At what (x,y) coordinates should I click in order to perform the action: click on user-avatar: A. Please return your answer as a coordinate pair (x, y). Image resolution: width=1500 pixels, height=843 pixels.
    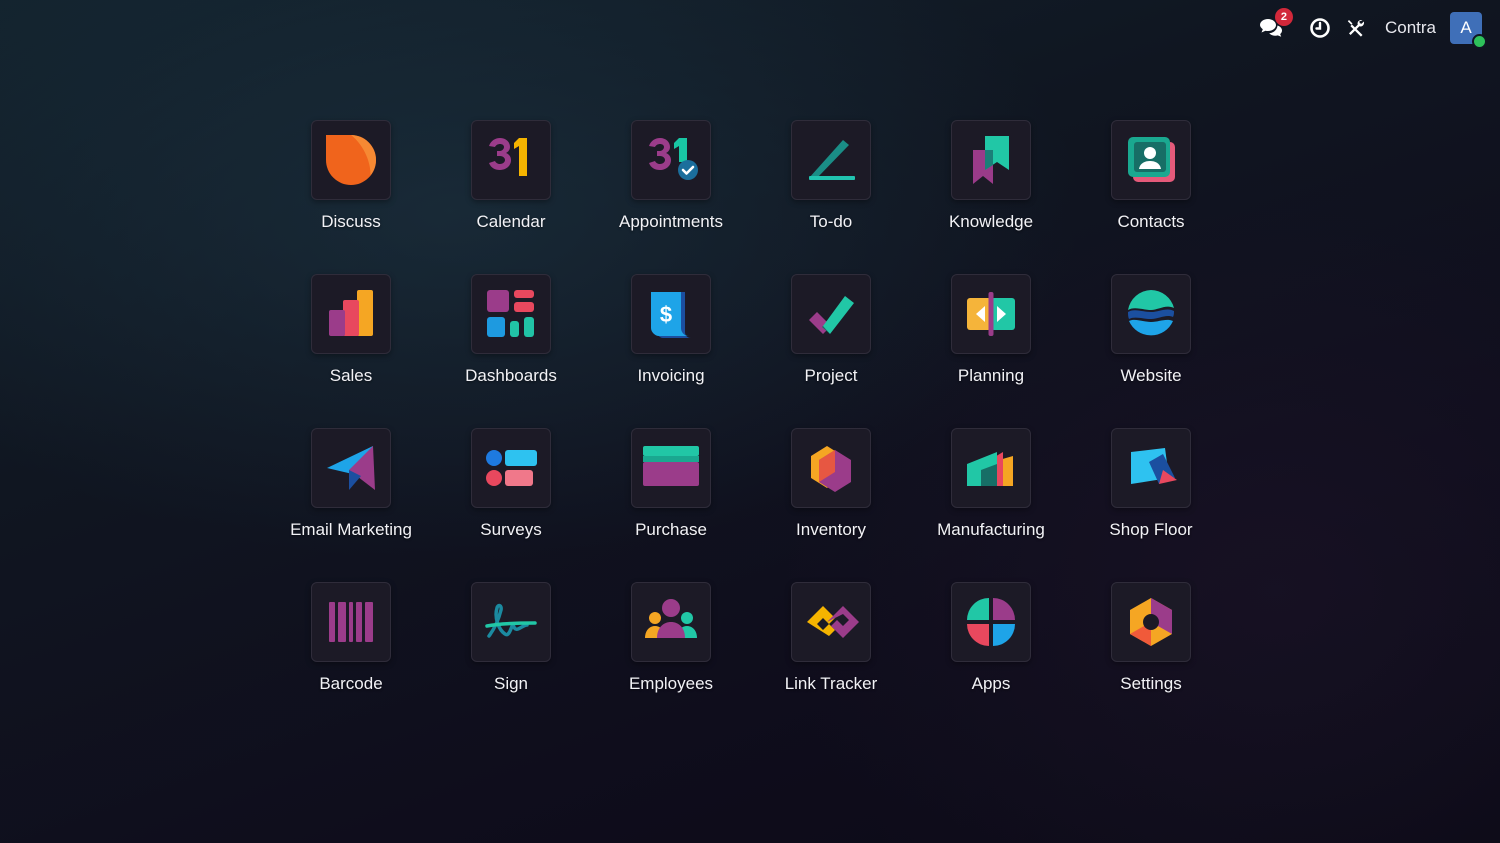
    Looking at the image, I should click on (1468, 30).